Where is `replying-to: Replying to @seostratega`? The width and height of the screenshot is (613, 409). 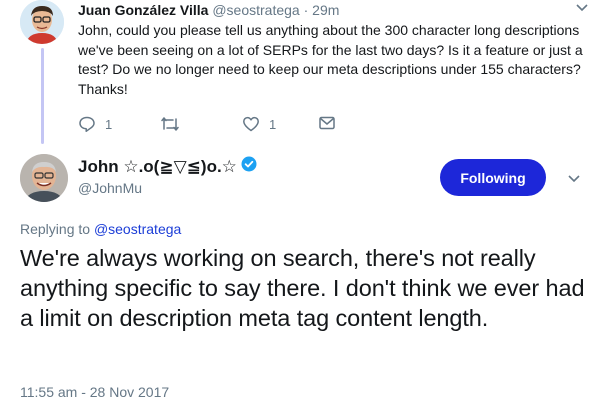 replying-to: Replying to @seostratega is located at coordinates (100, 229).